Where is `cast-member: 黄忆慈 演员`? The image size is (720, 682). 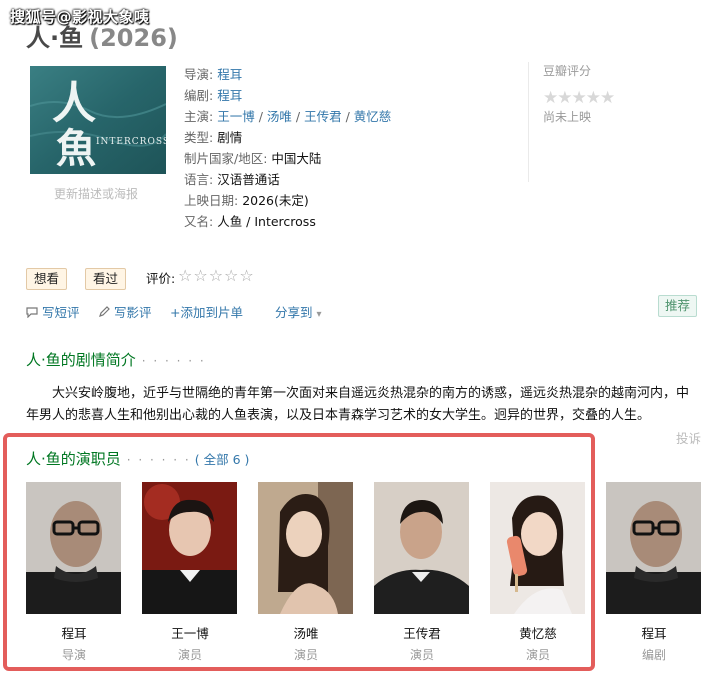
cast-member: 黄忆慈 演员 is located at coordinates (538, 572).